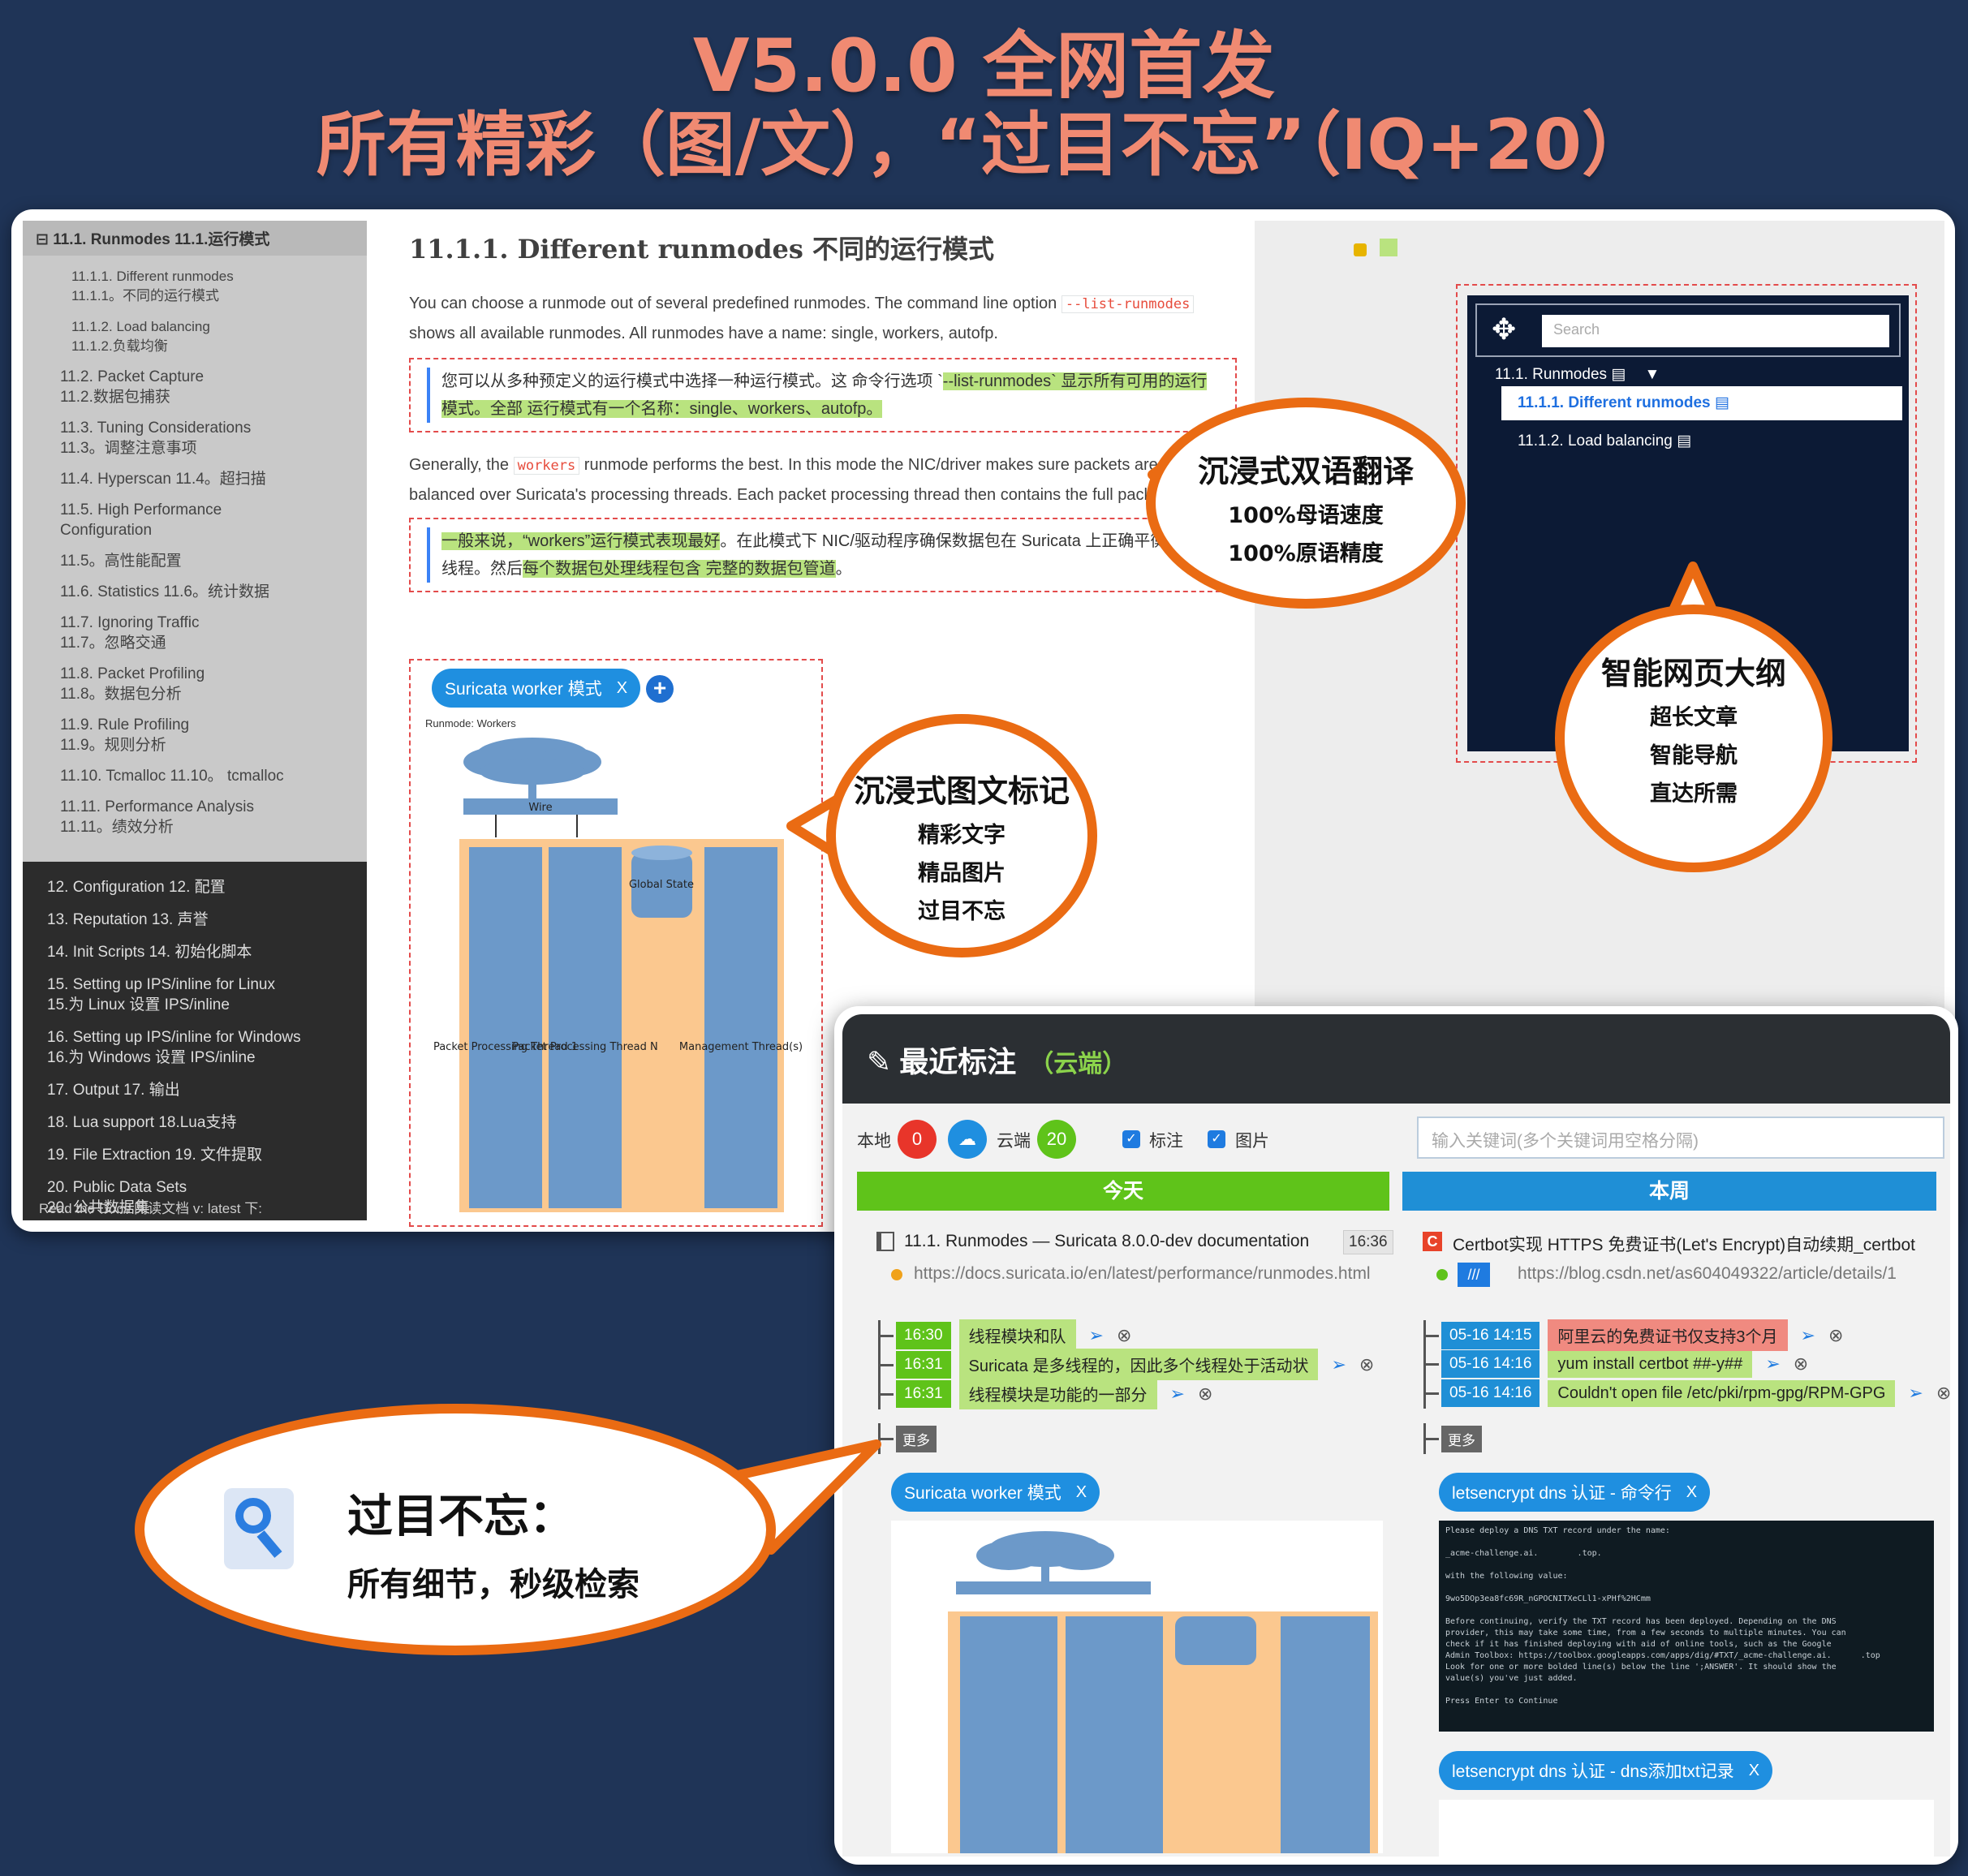 The height and width of the screenshot is (1876, 1968). What do you see at coordinates (1389, 247) in the screenshot?
I see `highlight-icon` at bounding box center [1389, 247].